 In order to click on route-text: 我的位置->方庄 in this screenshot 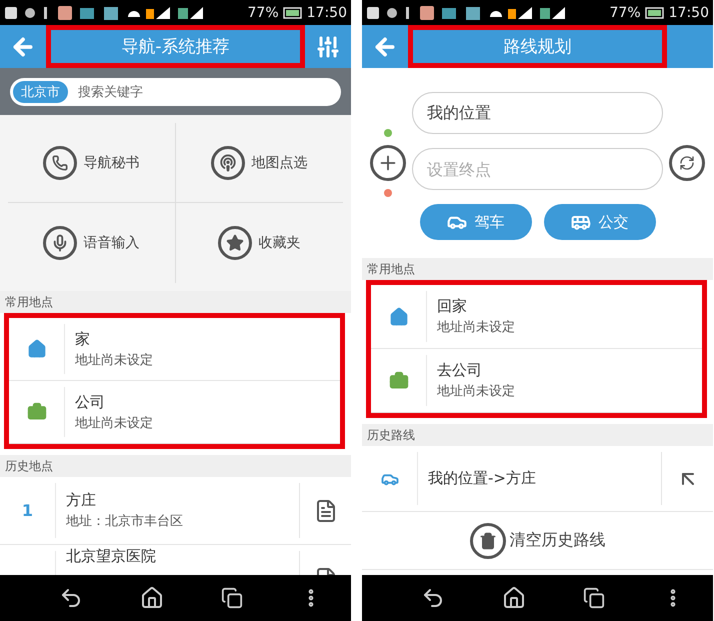, I will do `click(482, 478)`.